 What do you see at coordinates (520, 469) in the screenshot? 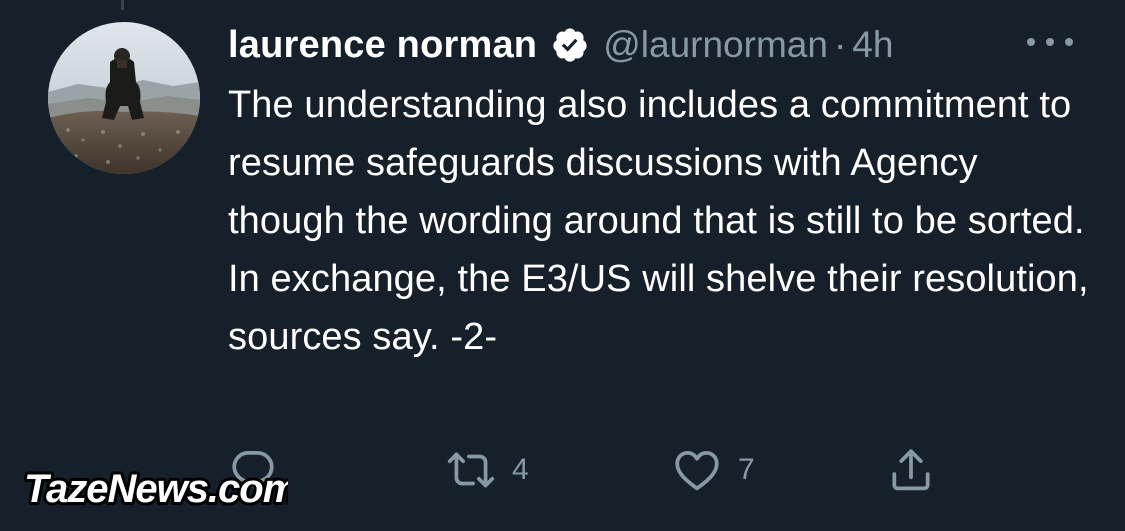
I see `retweet-count: 4` at bounding box center [520, 469].